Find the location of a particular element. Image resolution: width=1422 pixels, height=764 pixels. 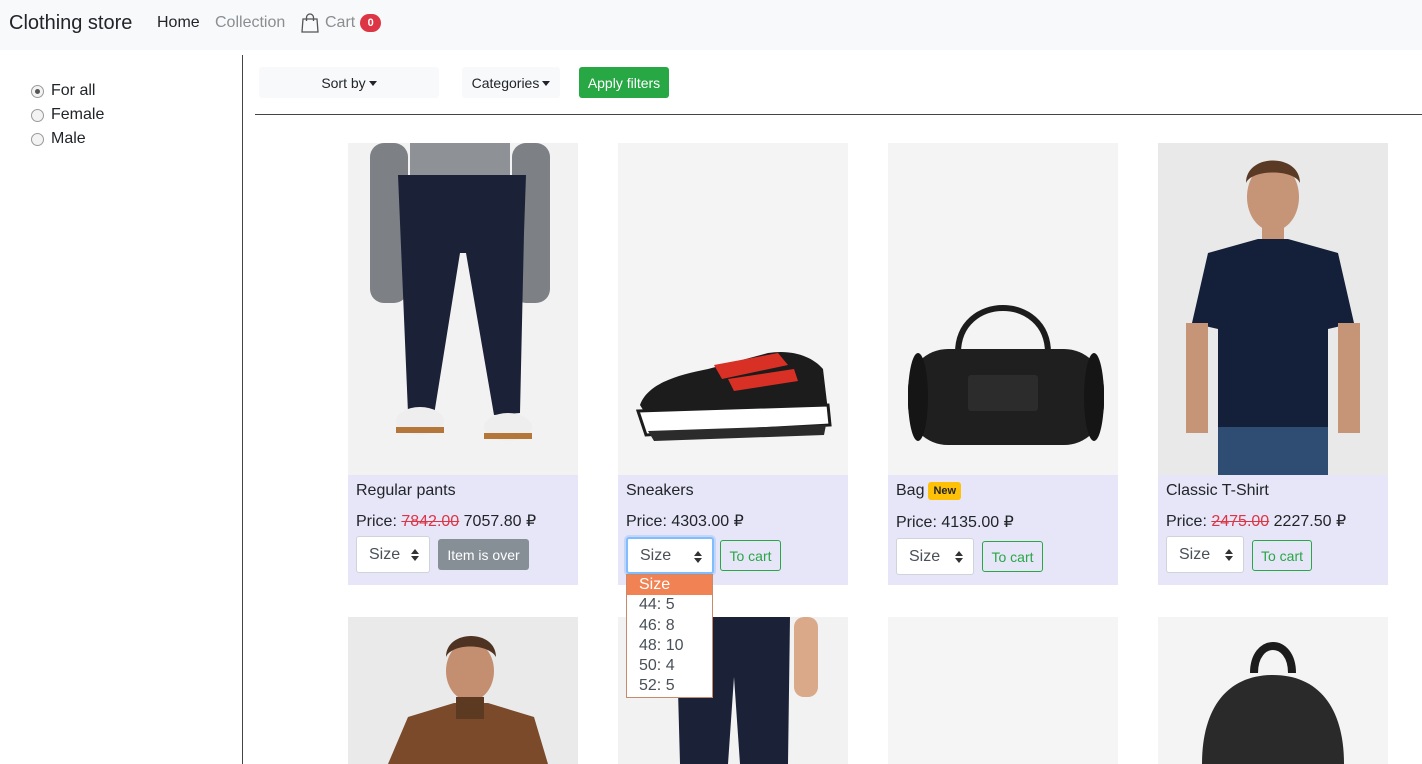

nav-home-link: Home is located at coordinates (178, 23).